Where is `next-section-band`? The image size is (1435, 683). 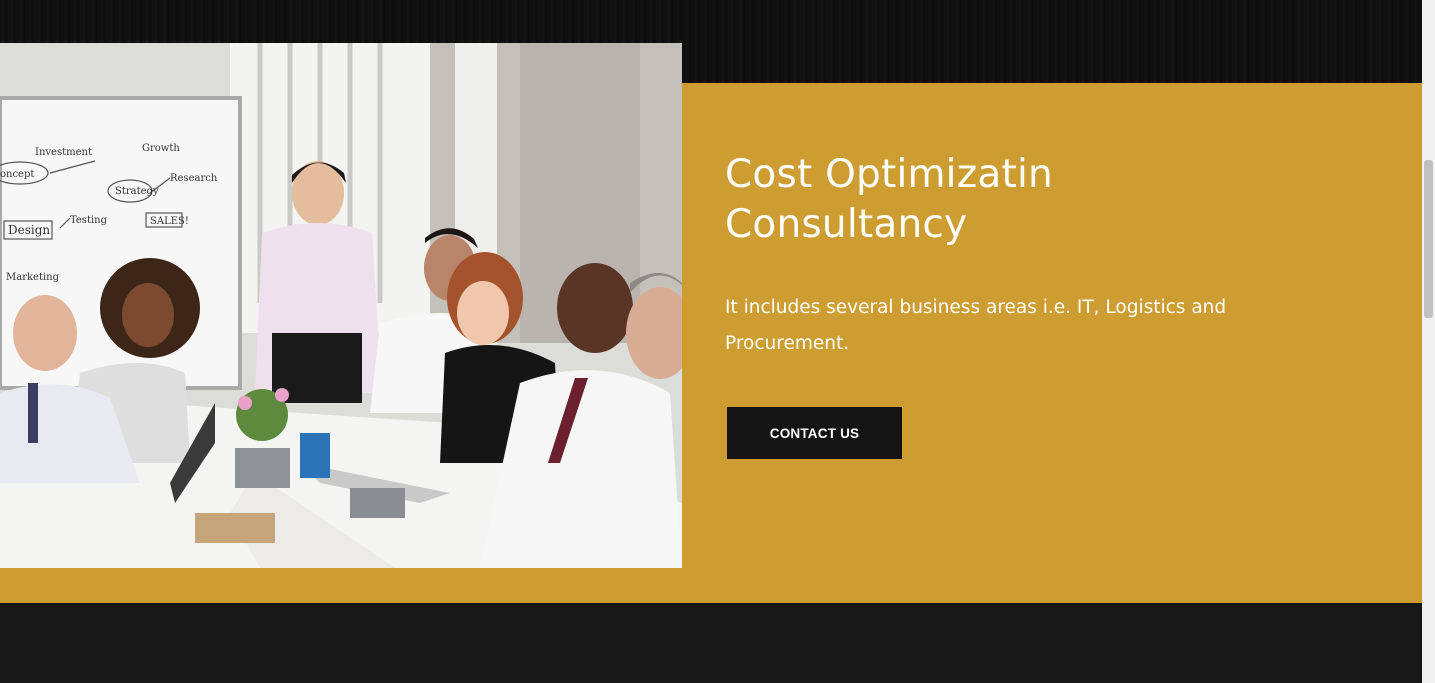 next-section-band is located at coordinates (711, 643).